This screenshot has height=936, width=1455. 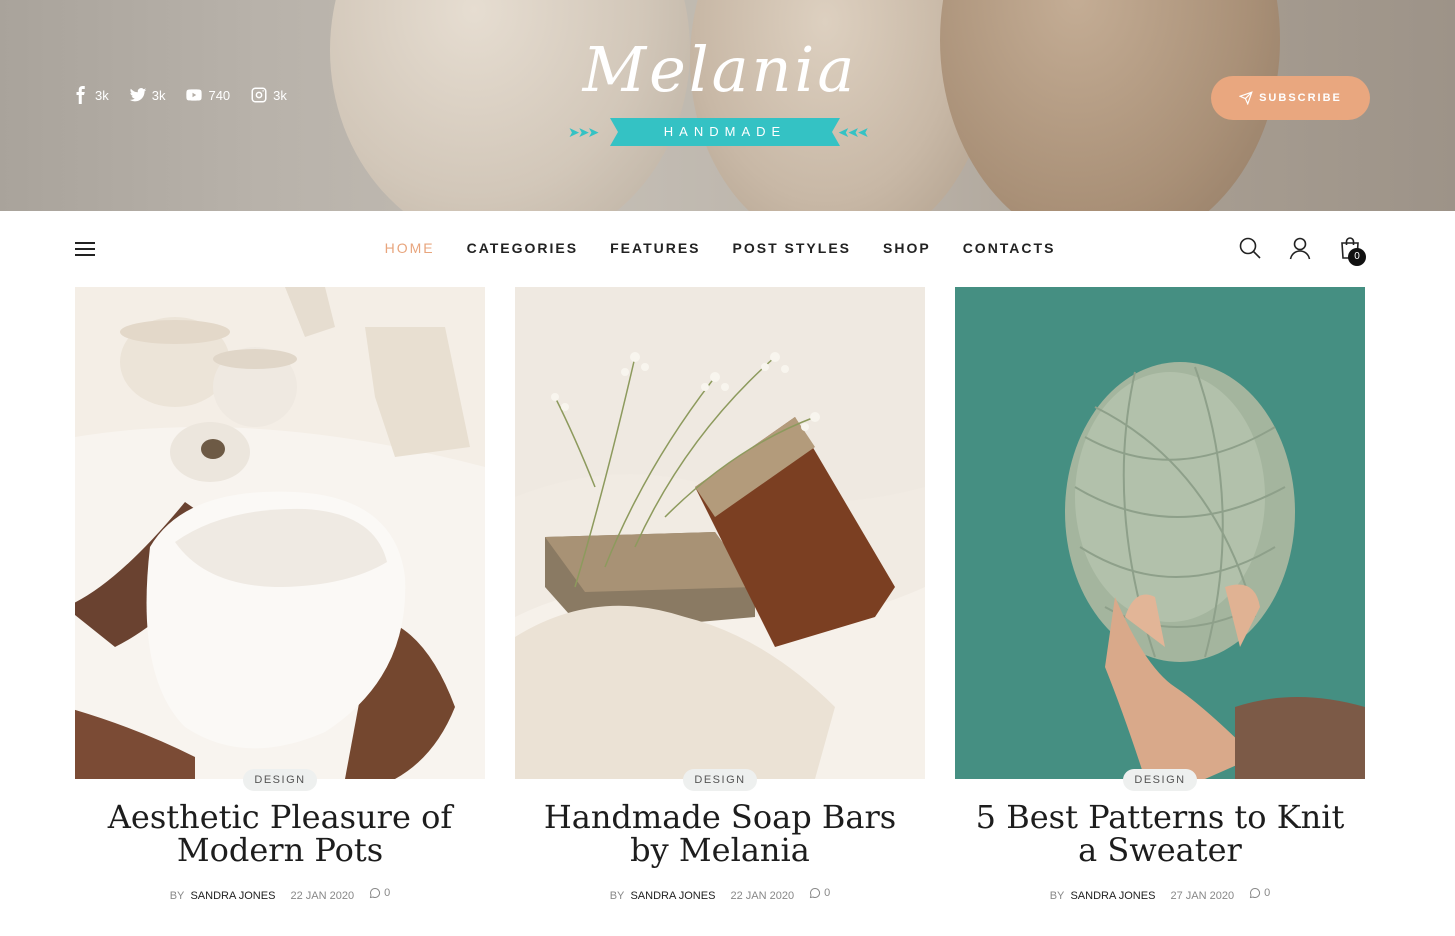 I want to click on nav-post-styles: POST STYLES, so click(x=792, y=248).